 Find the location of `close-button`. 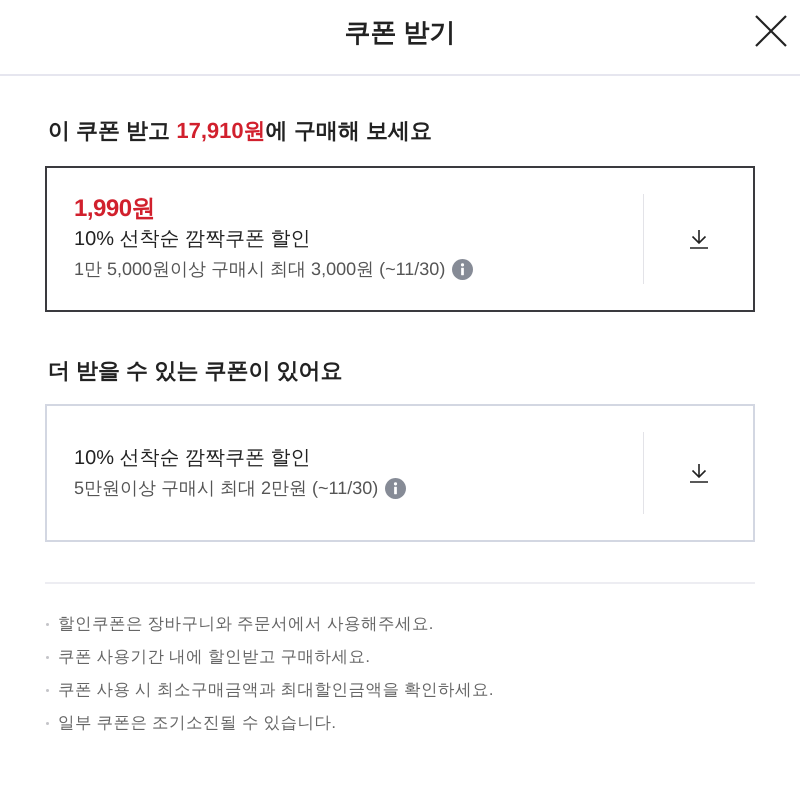

close-button is located at coordinates (771, 31).